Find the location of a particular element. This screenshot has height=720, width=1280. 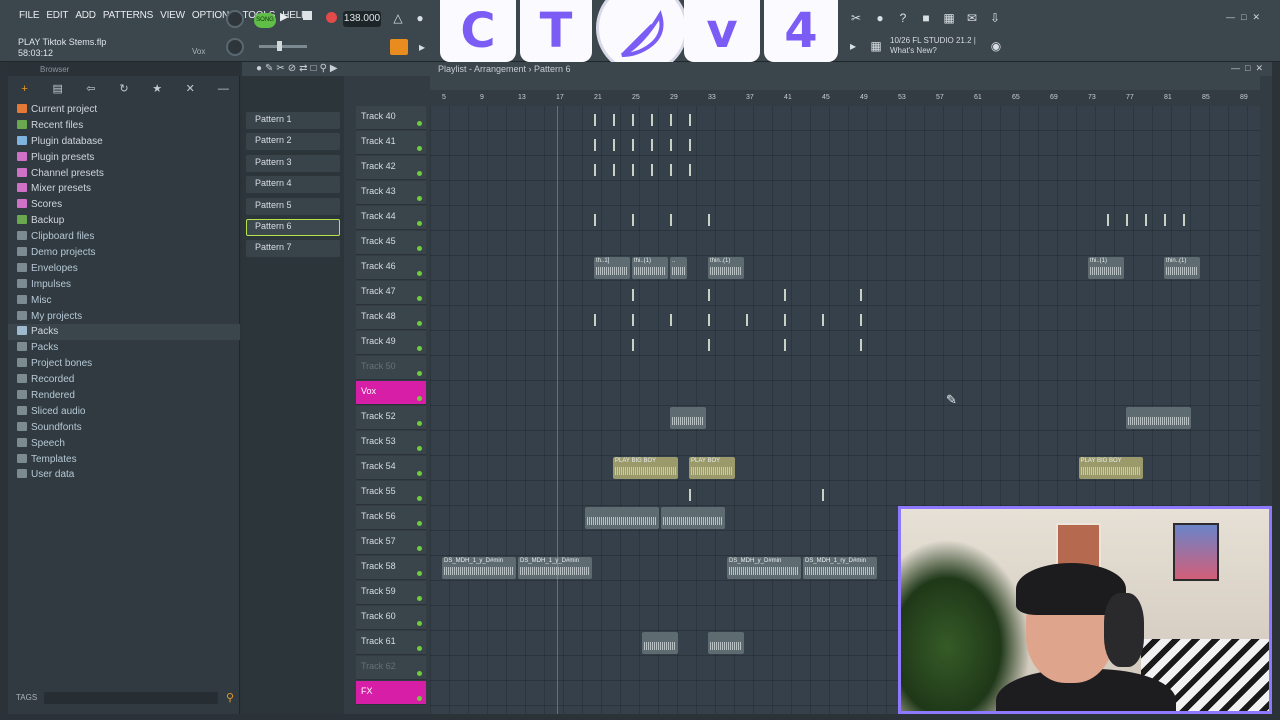

metronome-icon: △ is located at coordinates (398, 18).